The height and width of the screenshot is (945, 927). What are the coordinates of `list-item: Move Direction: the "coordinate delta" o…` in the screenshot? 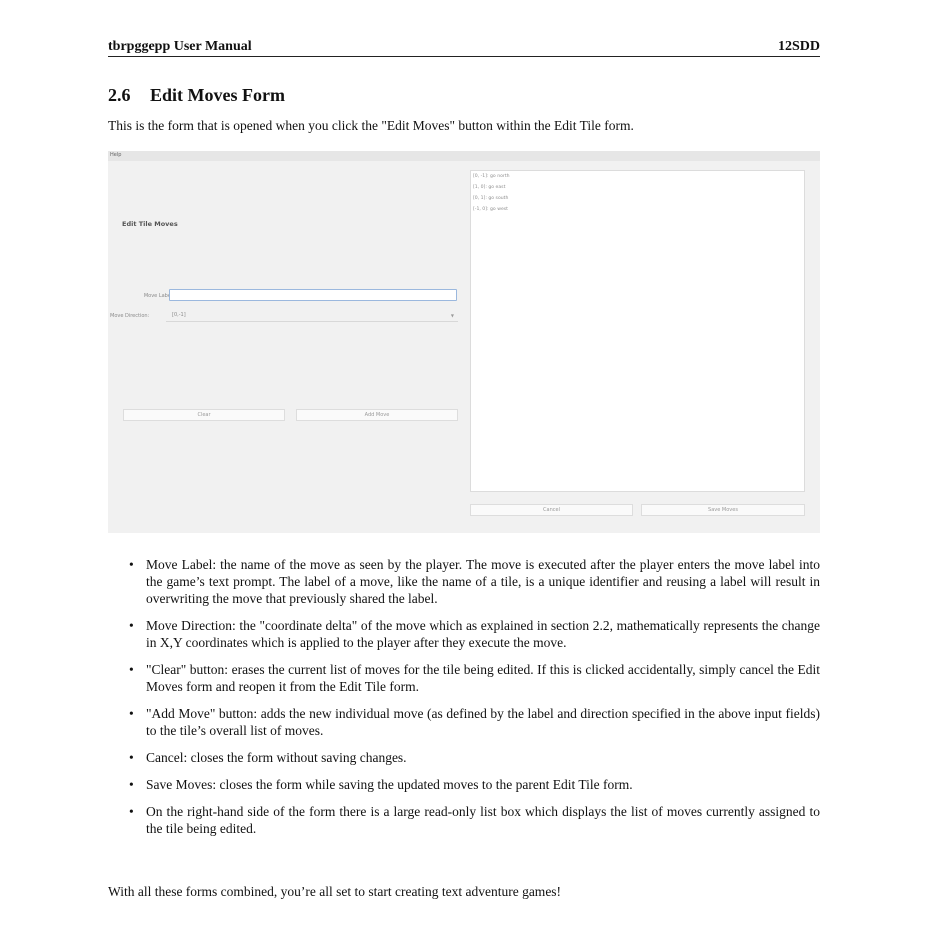 It's located at (474, 634).